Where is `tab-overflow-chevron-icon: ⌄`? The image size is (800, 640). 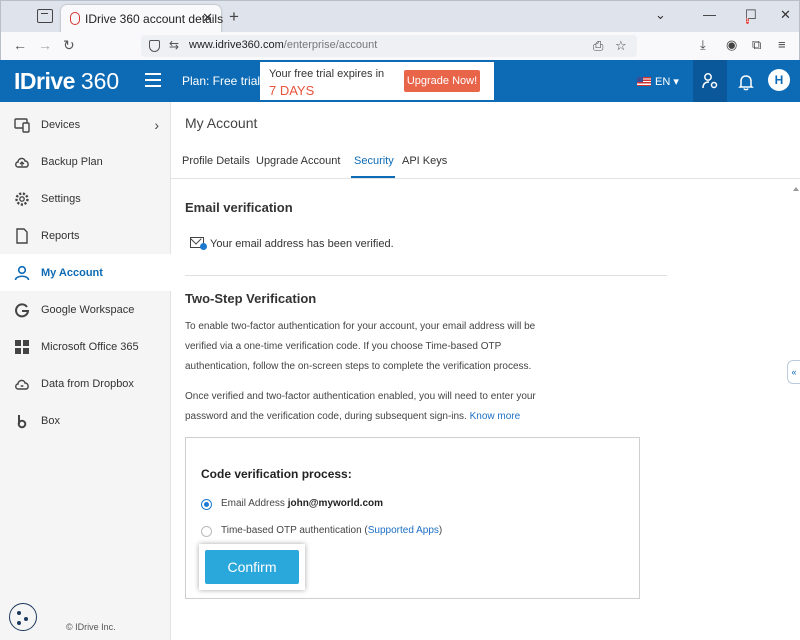 tab-overflow-chevron-icon: ⌄ is located at coordinates (660, 15).